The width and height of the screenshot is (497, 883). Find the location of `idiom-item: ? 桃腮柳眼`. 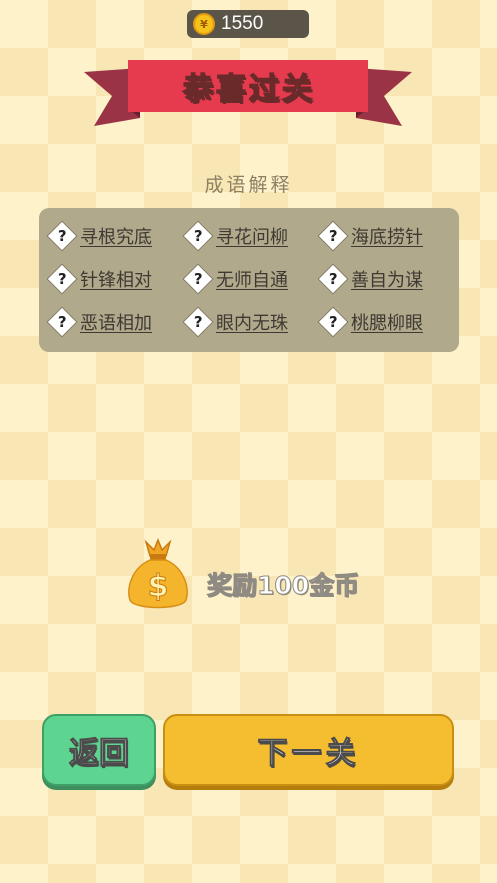

idiom-item: ? 桃腮柳眼 is located at coordinates (370, 322).